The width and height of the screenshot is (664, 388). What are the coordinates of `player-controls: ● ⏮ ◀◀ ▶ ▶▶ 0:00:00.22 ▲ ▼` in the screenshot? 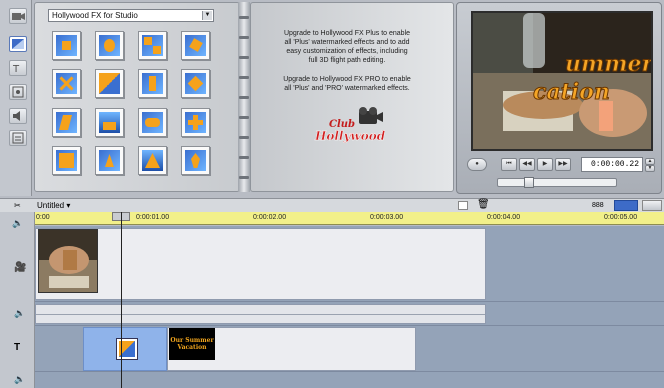 It's located at (560, 165).